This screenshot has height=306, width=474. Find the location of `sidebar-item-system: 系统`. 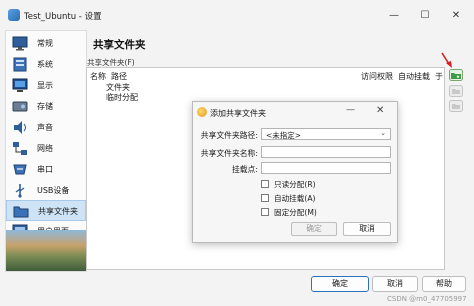

sidebar-item-system: 系统 is located at coordinates (46, 64).